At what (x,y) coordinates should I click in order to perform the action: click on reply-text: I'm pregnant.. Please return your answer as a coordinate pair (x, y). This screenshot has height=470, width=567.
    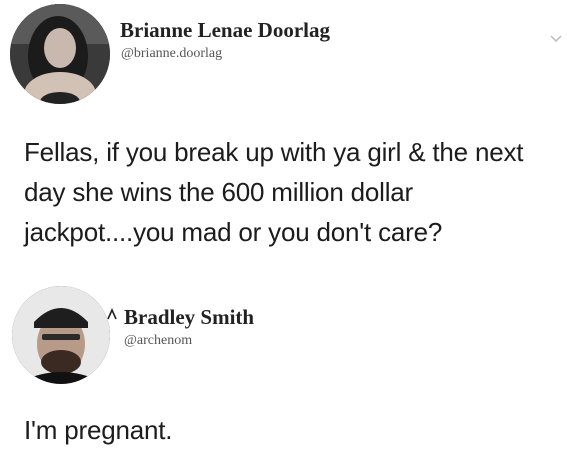
    Looking at the image, I should click on (98, 430).